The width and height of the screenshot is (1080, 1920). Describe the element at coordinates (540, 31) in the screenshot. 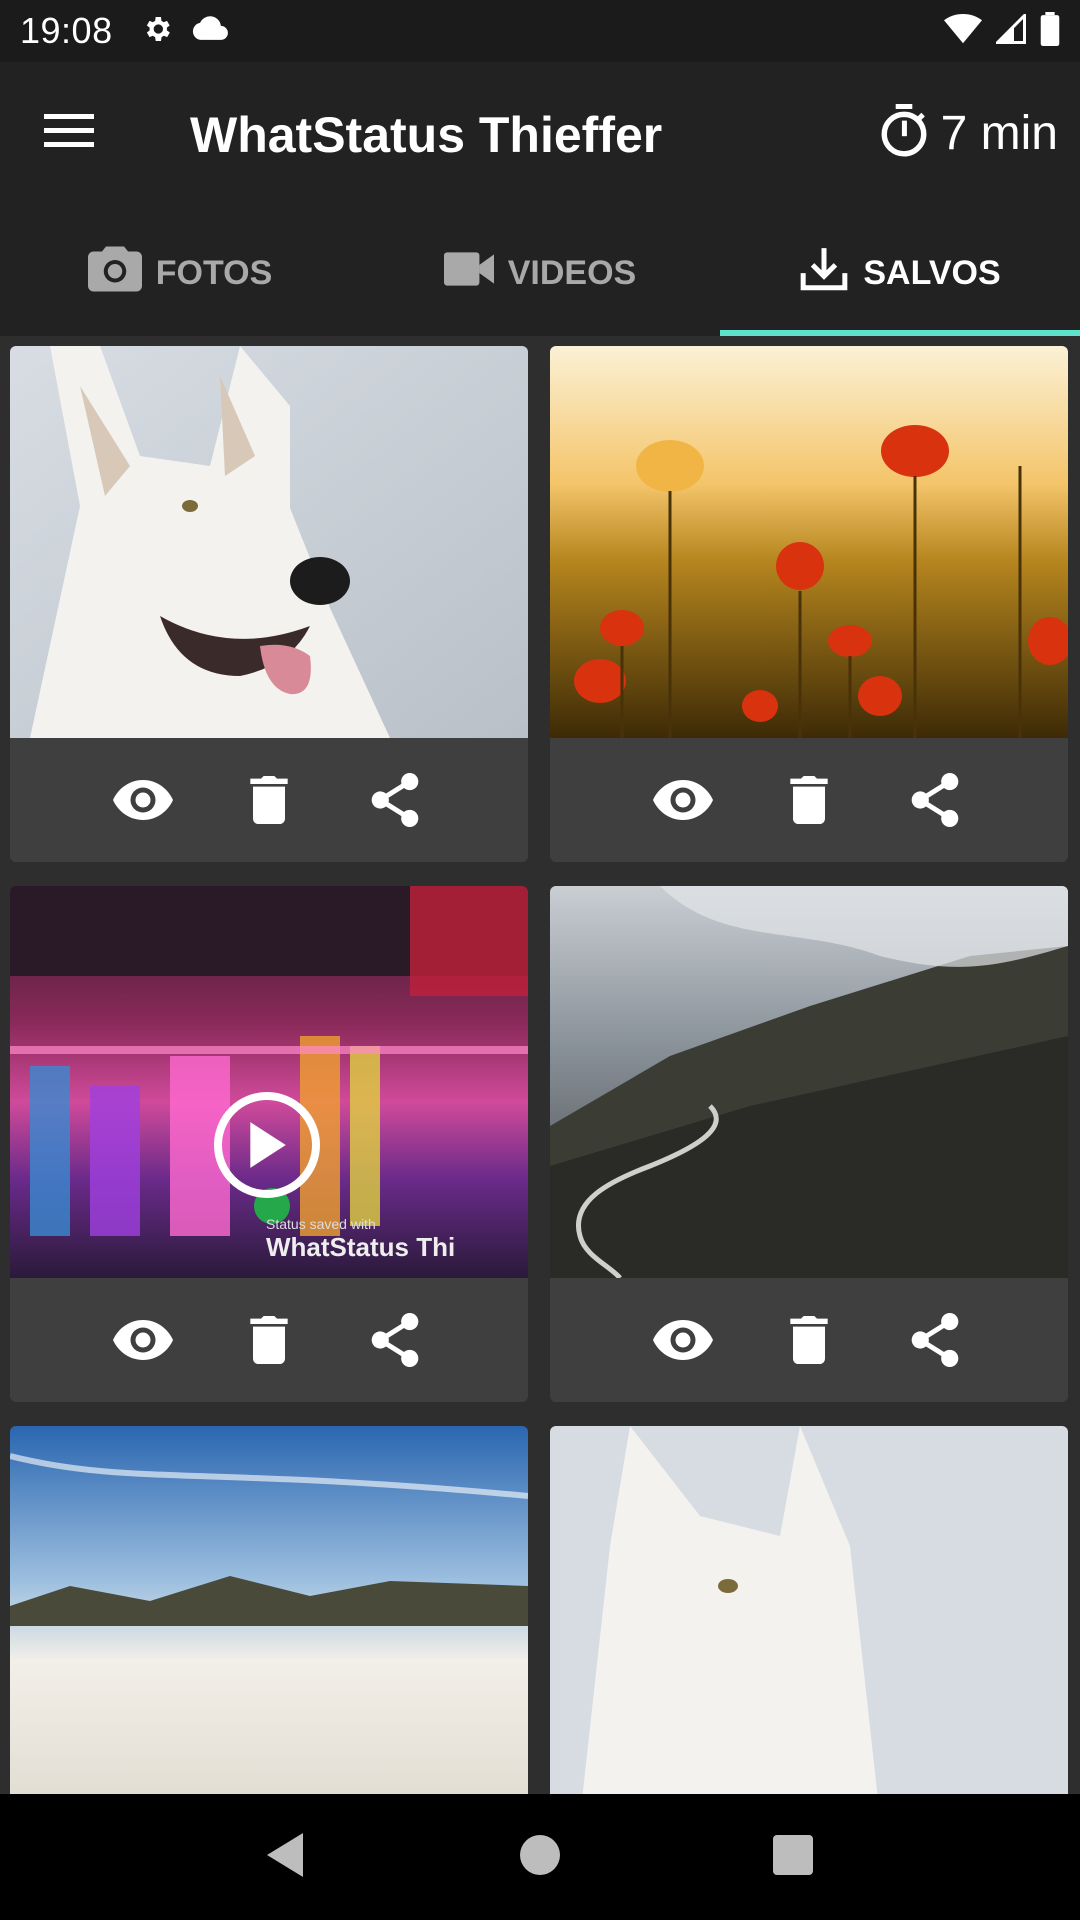

I see `status-bar: 19:08` at that location.